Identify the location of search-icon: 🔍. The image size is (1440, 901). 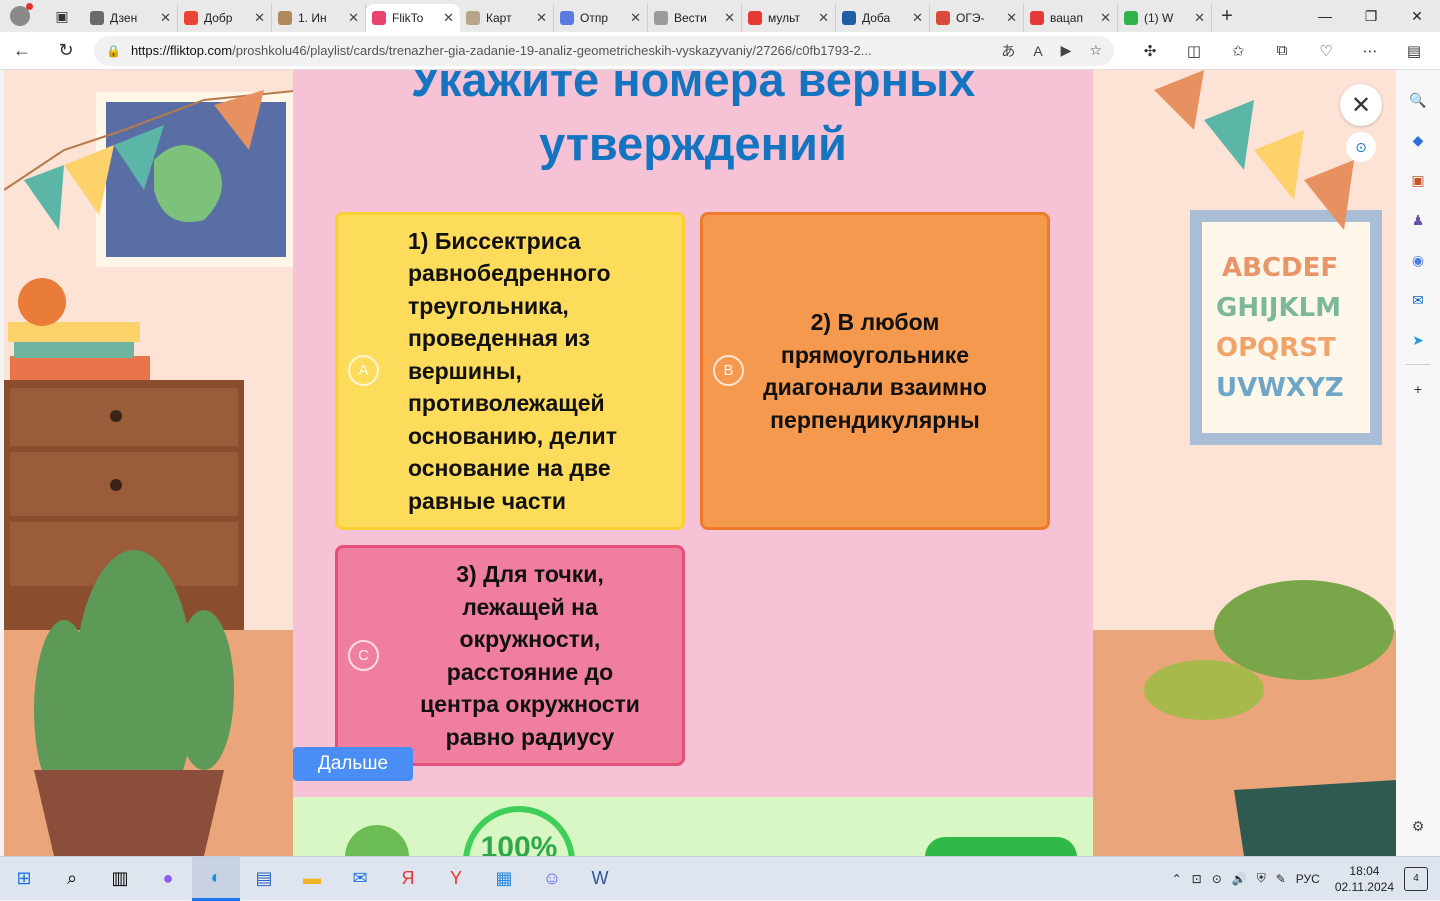
(1417, 100).